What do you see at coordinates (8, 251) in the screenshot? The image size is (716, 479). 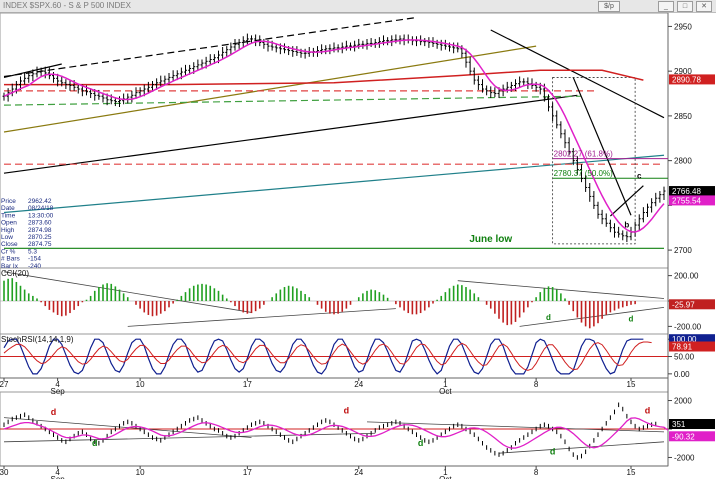 I see `info-label: Cr %` at bounding box center [8, 251].